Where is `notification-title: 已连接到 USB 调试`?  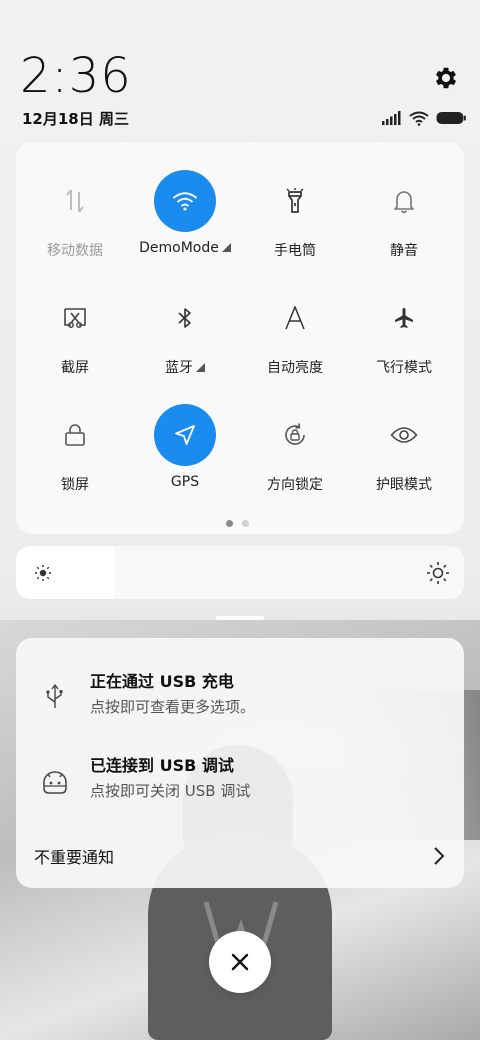 notification-title: 已连接到 USB 调试 is located at coordinates (162, 765).